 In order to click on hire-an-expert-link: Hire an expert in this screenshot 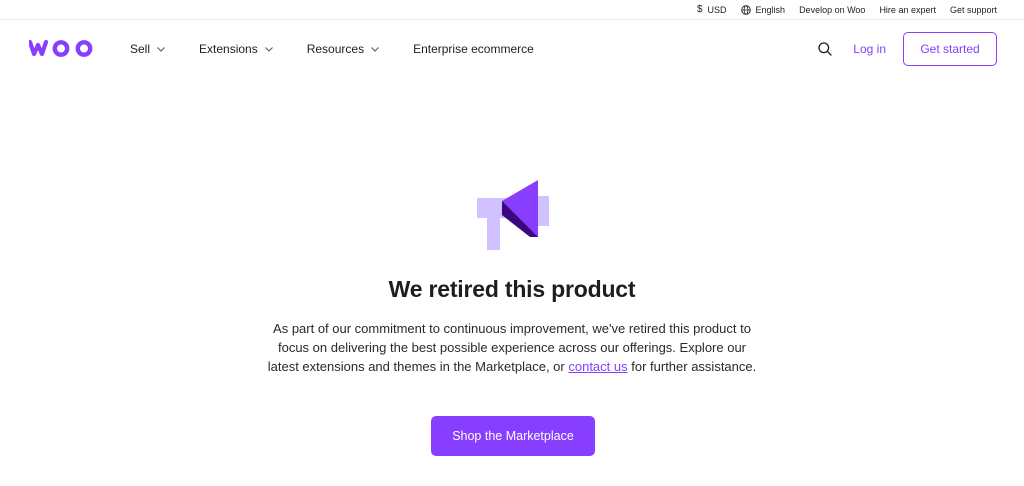, I will do `click(907, 10)`.